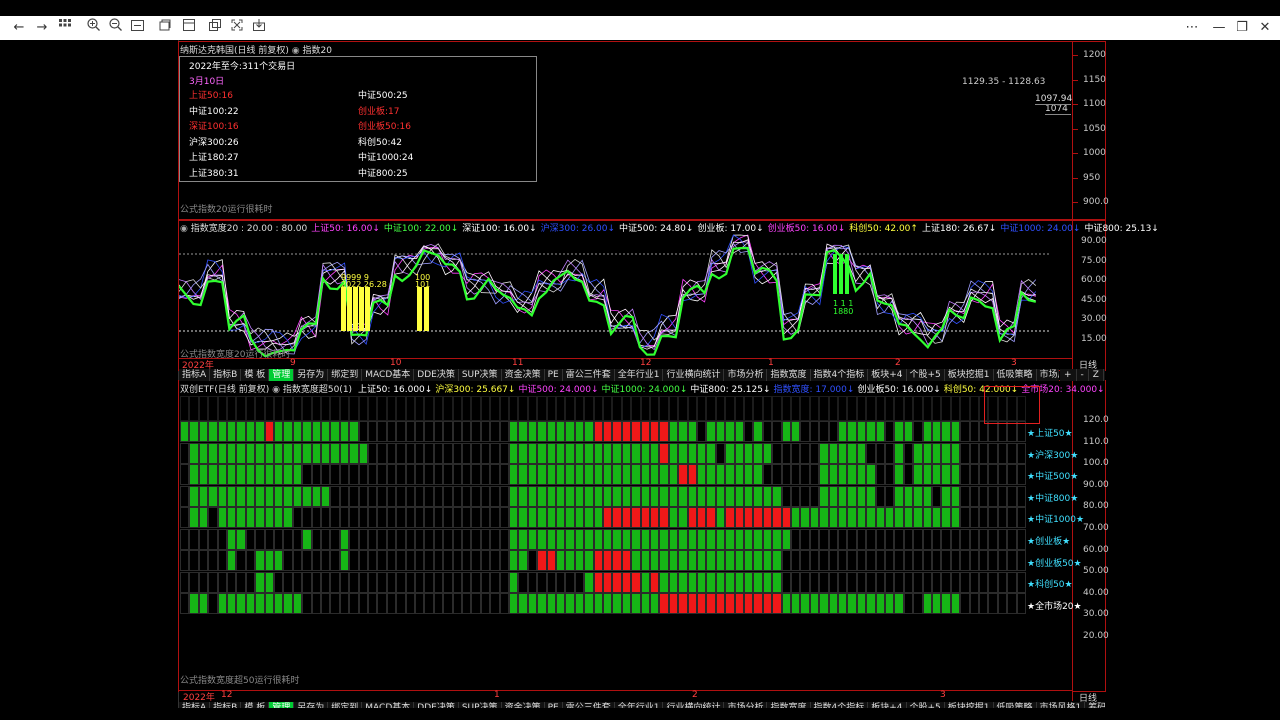 The width and height of the screenshot is (1280, 720). Describe the element at coordinates (1219, 28) in the screenshot. I see `minimize-icon: —` at that location.